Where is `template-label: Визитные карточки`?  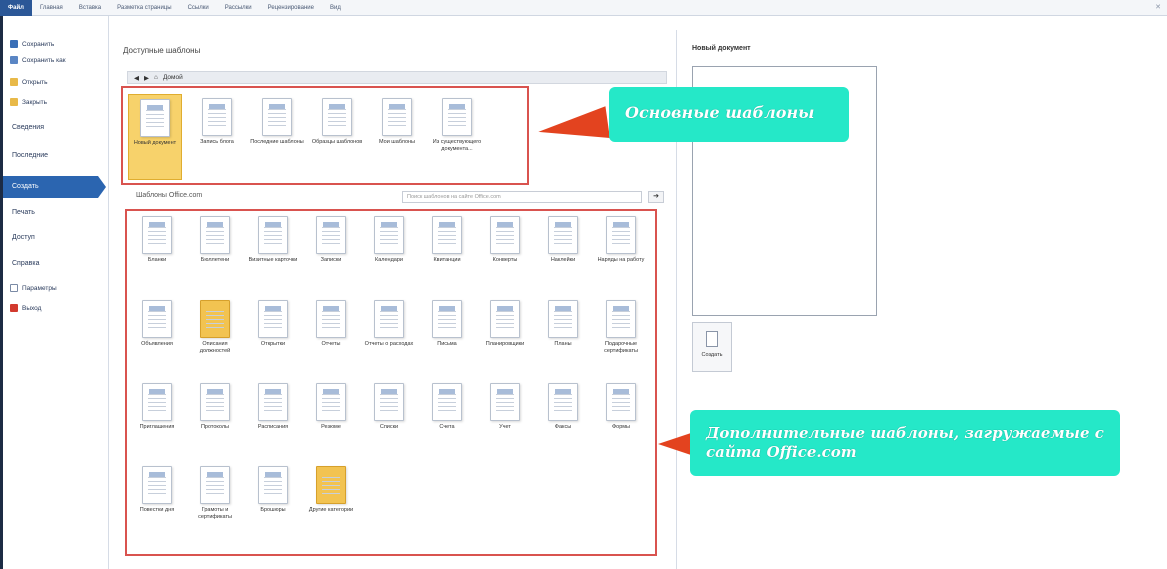 template-label: Визитные карточки is located at coordinates (273, 260).